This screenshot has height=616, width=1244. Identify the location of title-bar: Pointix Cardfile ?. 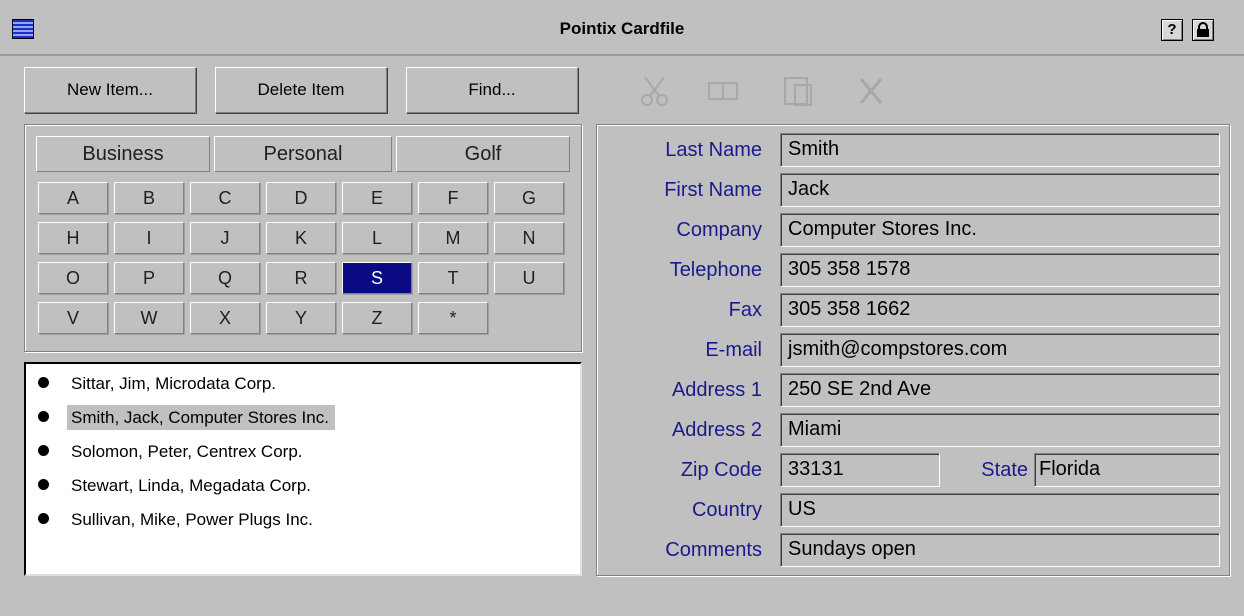
(622, 28).